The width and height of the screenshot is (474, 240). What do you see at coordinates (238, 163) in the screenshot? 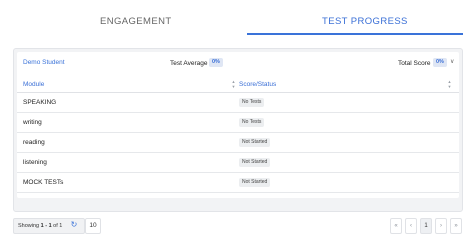
I see `table-row: listening Not Started` at bounding box center [238, 163].